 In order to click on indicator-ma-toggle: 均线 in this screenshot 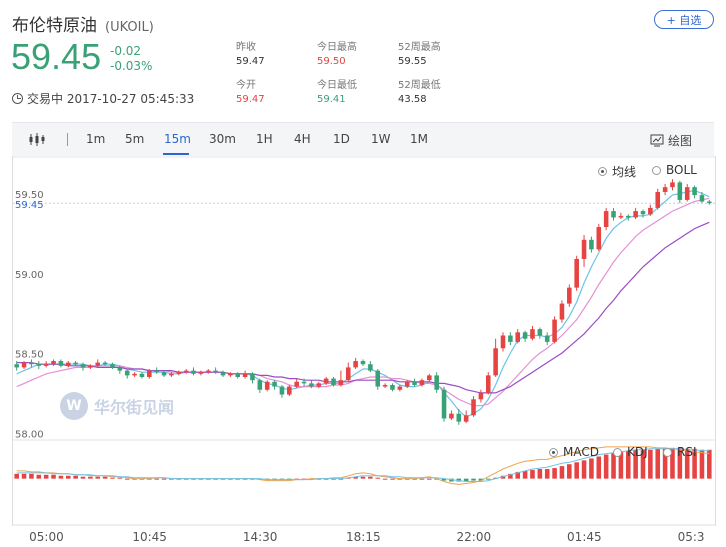, I will do `click(617, 171)`.